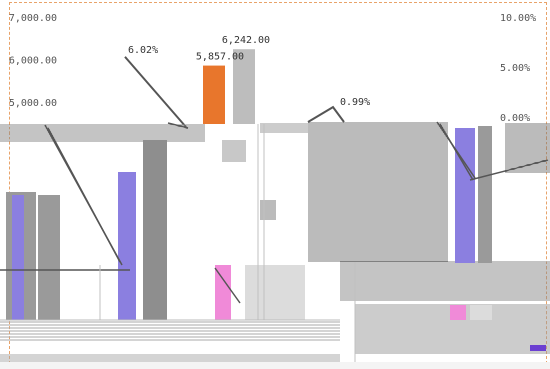 This screenshot has width=550, height=369. I want to click on left-axis-tick: 5,000.00, so click(33, 103).